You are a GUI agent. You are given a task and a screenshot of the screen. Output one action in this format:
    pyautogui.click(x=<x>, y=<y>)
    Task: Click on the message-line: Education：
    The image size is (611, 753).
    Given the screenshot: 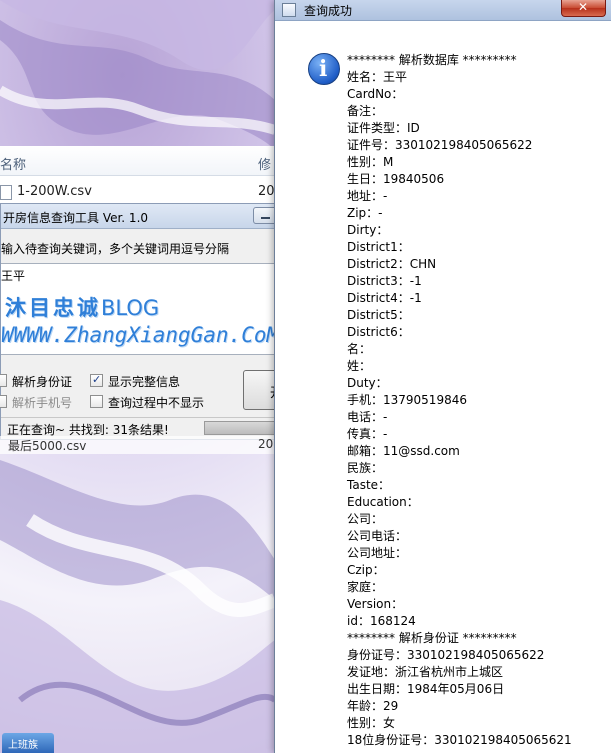 What is the action you would take?
    pyautogui.click(x=383, y=502)
    